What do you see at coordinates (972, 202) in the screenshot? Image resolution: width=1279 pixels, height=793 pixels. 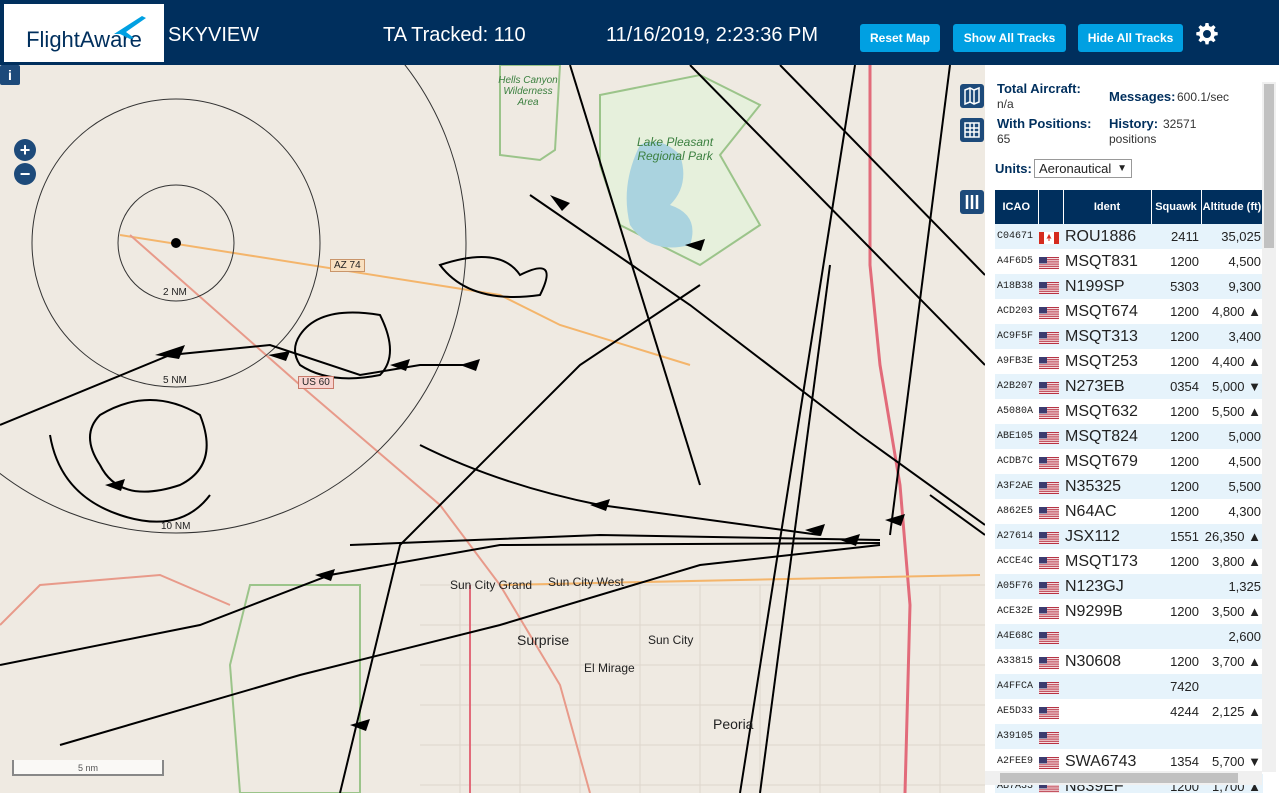 I see `columns-icon` at bounding box center [972, 202].